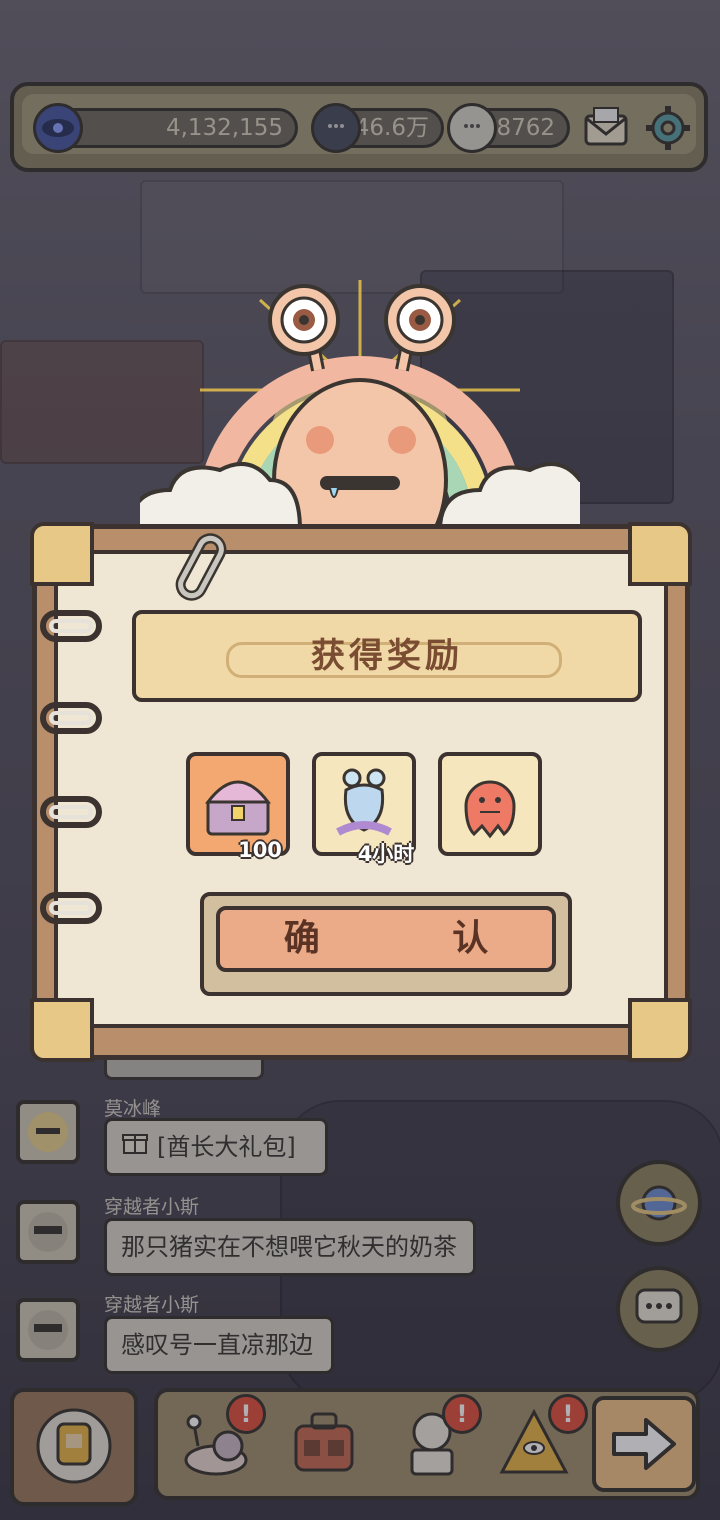  I want to click on dialog-title: 获得奖励, so click(387, 656).